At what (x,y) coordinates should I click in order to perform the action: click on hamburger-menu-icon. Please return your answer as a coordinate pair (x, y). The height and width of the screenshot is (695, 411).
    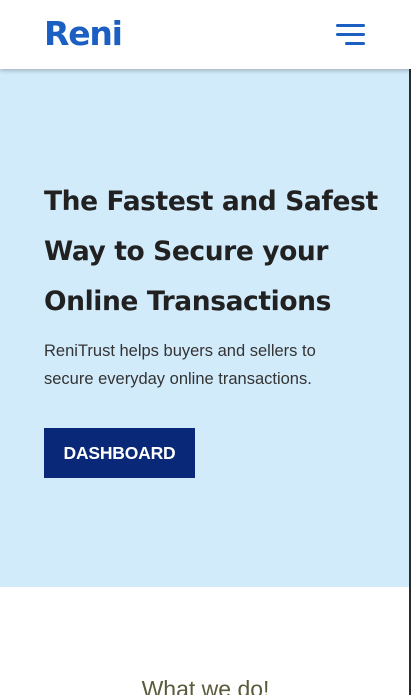
    Looking at the image, I should click on (350, 34).